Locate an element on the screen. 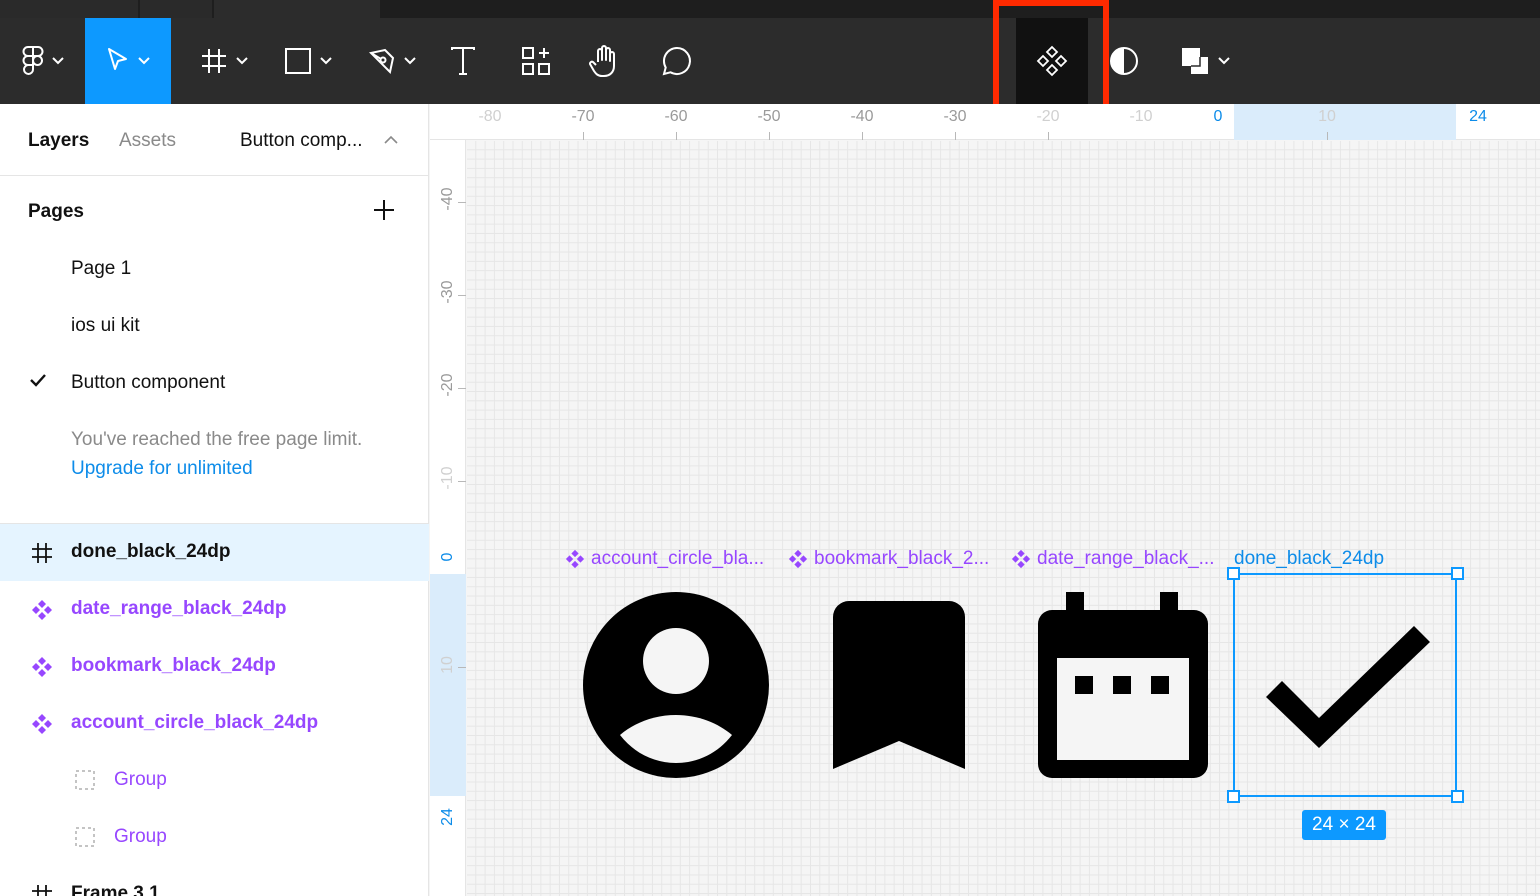 Image resolution: width=1540 pixels, height=896 pixels. layer-row: date_range_black_24dp is located at coordinates (214, 609).